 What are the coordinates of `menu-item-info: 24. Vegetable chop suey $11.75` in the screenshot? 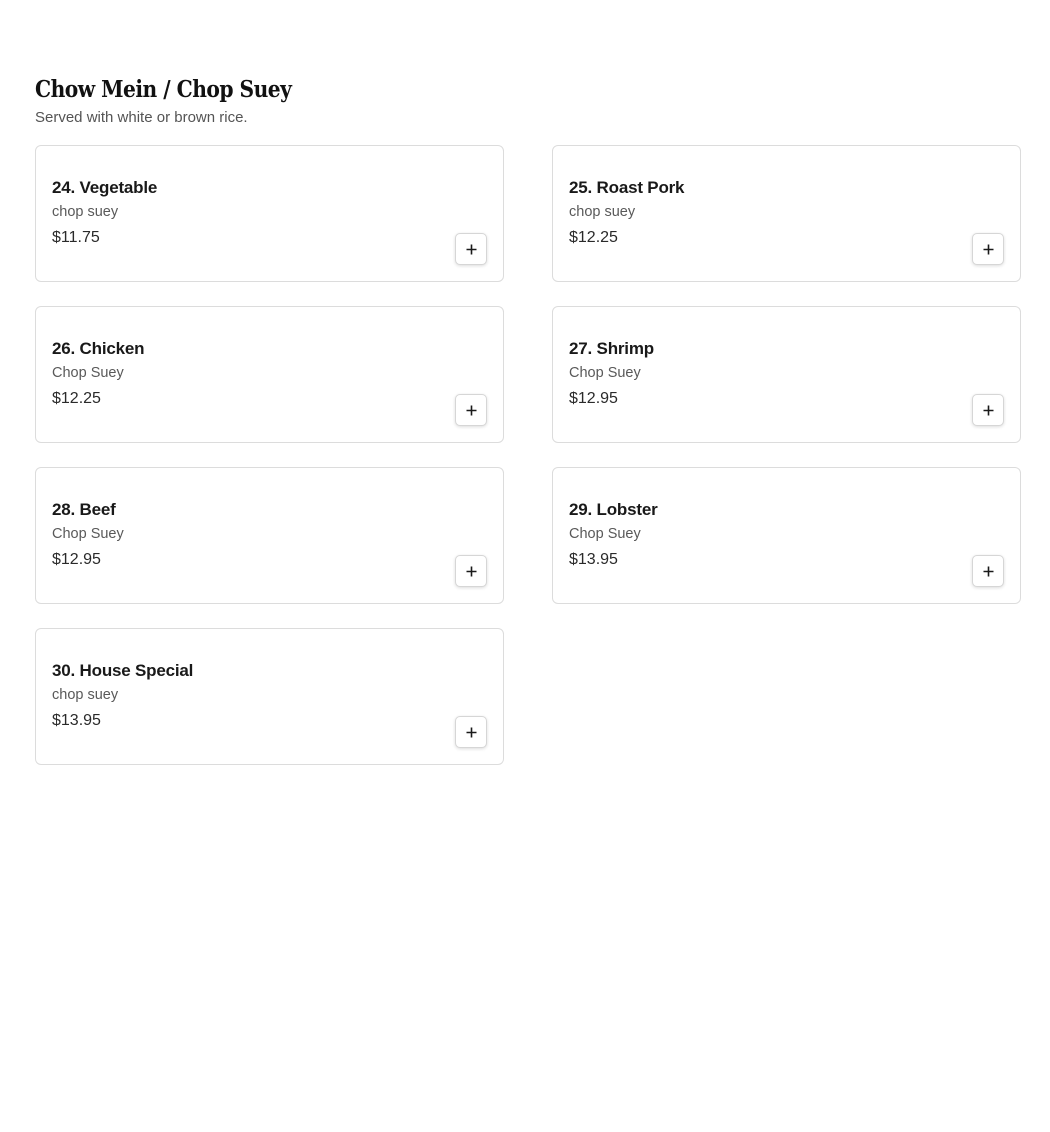 It's located at (104, 212).